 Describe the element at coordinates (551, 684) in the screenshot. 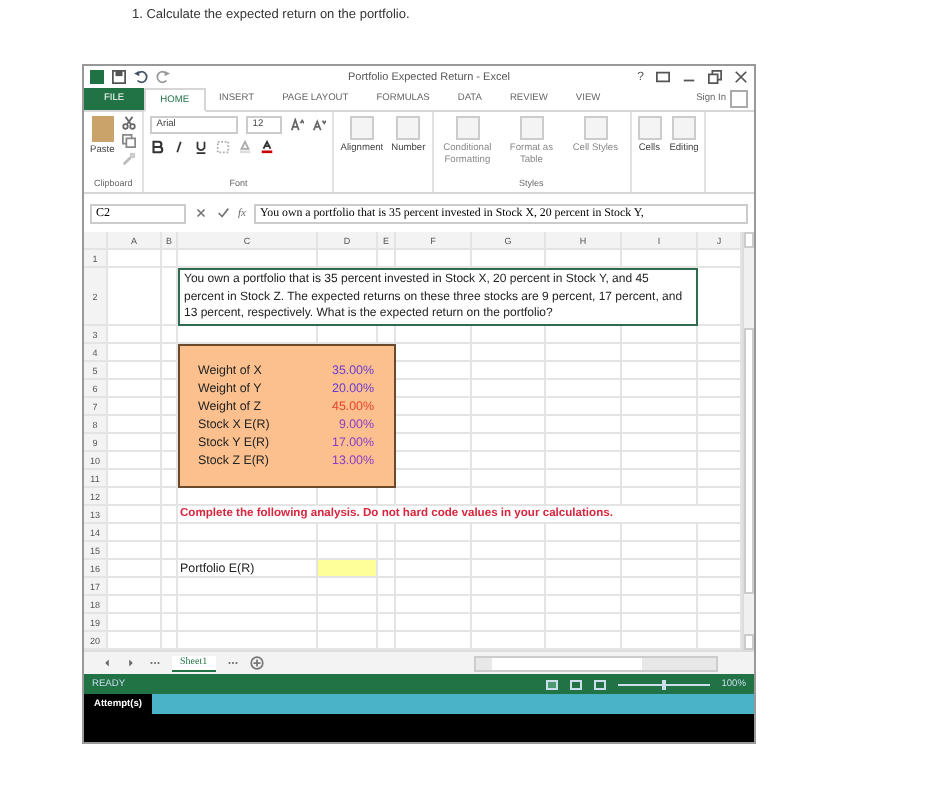

I see `normal-view-icon` at that location.